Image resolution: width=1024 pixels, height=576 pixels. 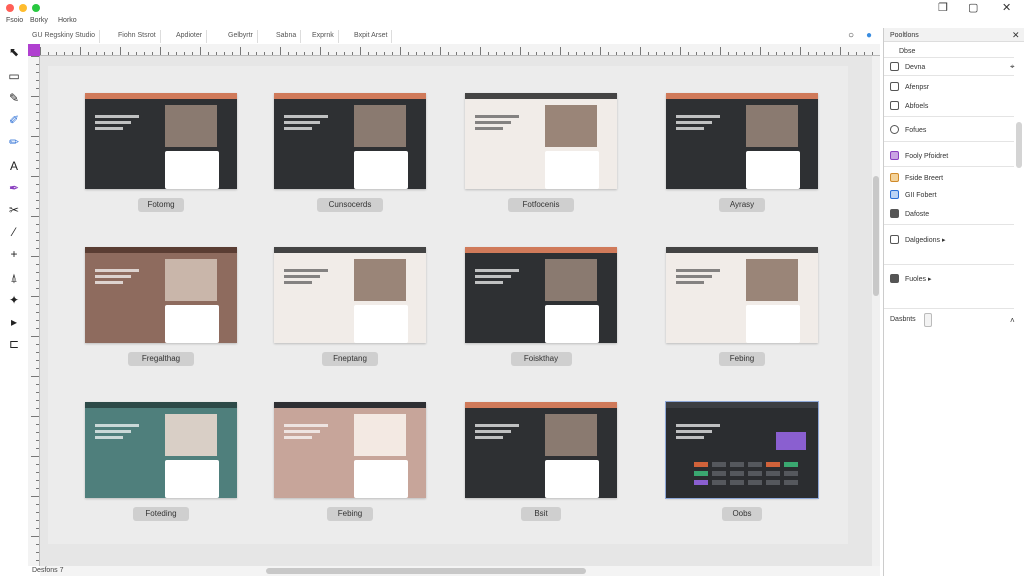 What do you see at coordinates (34, 311) in the screenshot?
I see `vertical-ruler` at bounding box center [34, 311].